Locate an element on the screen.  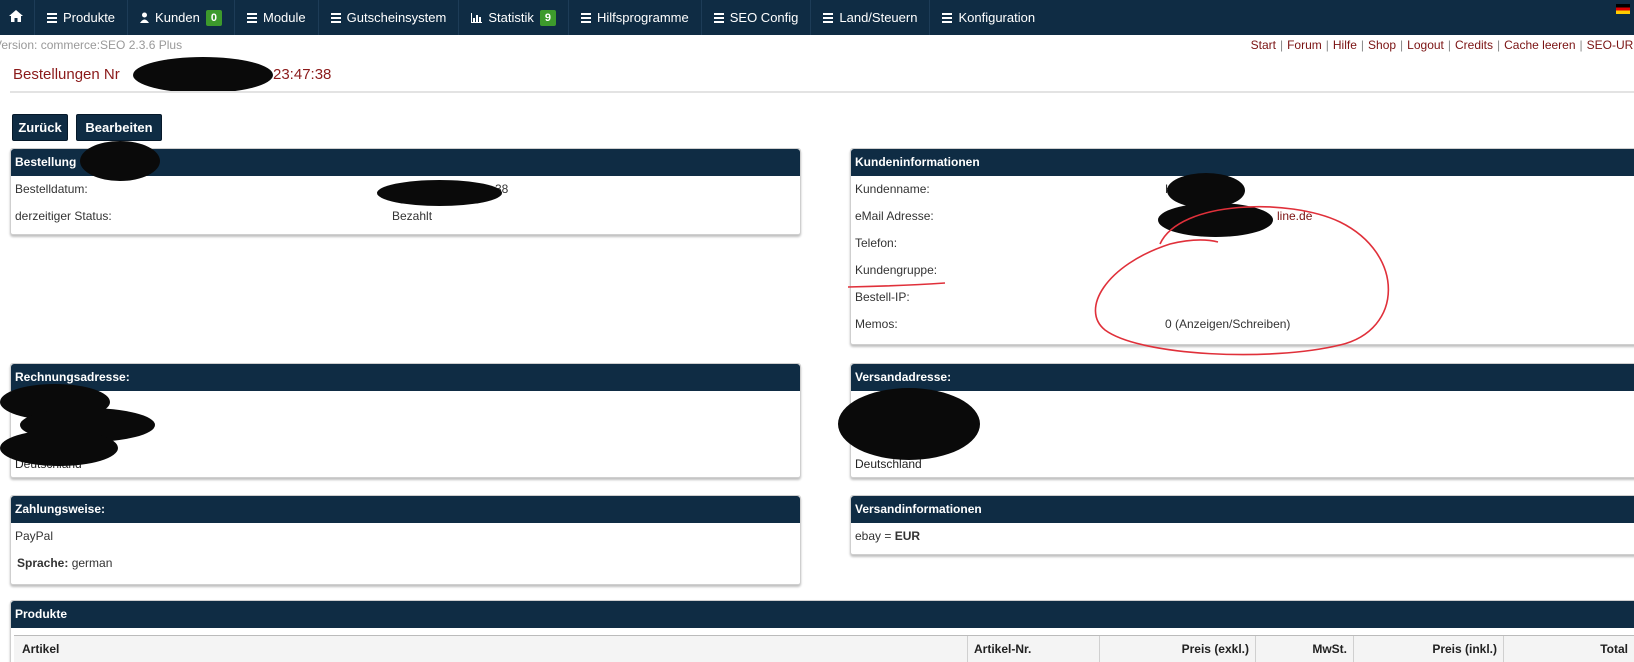
shipping-info-panel: Versandinformationen ebay = EUR is located at coordinates (1242, 525).